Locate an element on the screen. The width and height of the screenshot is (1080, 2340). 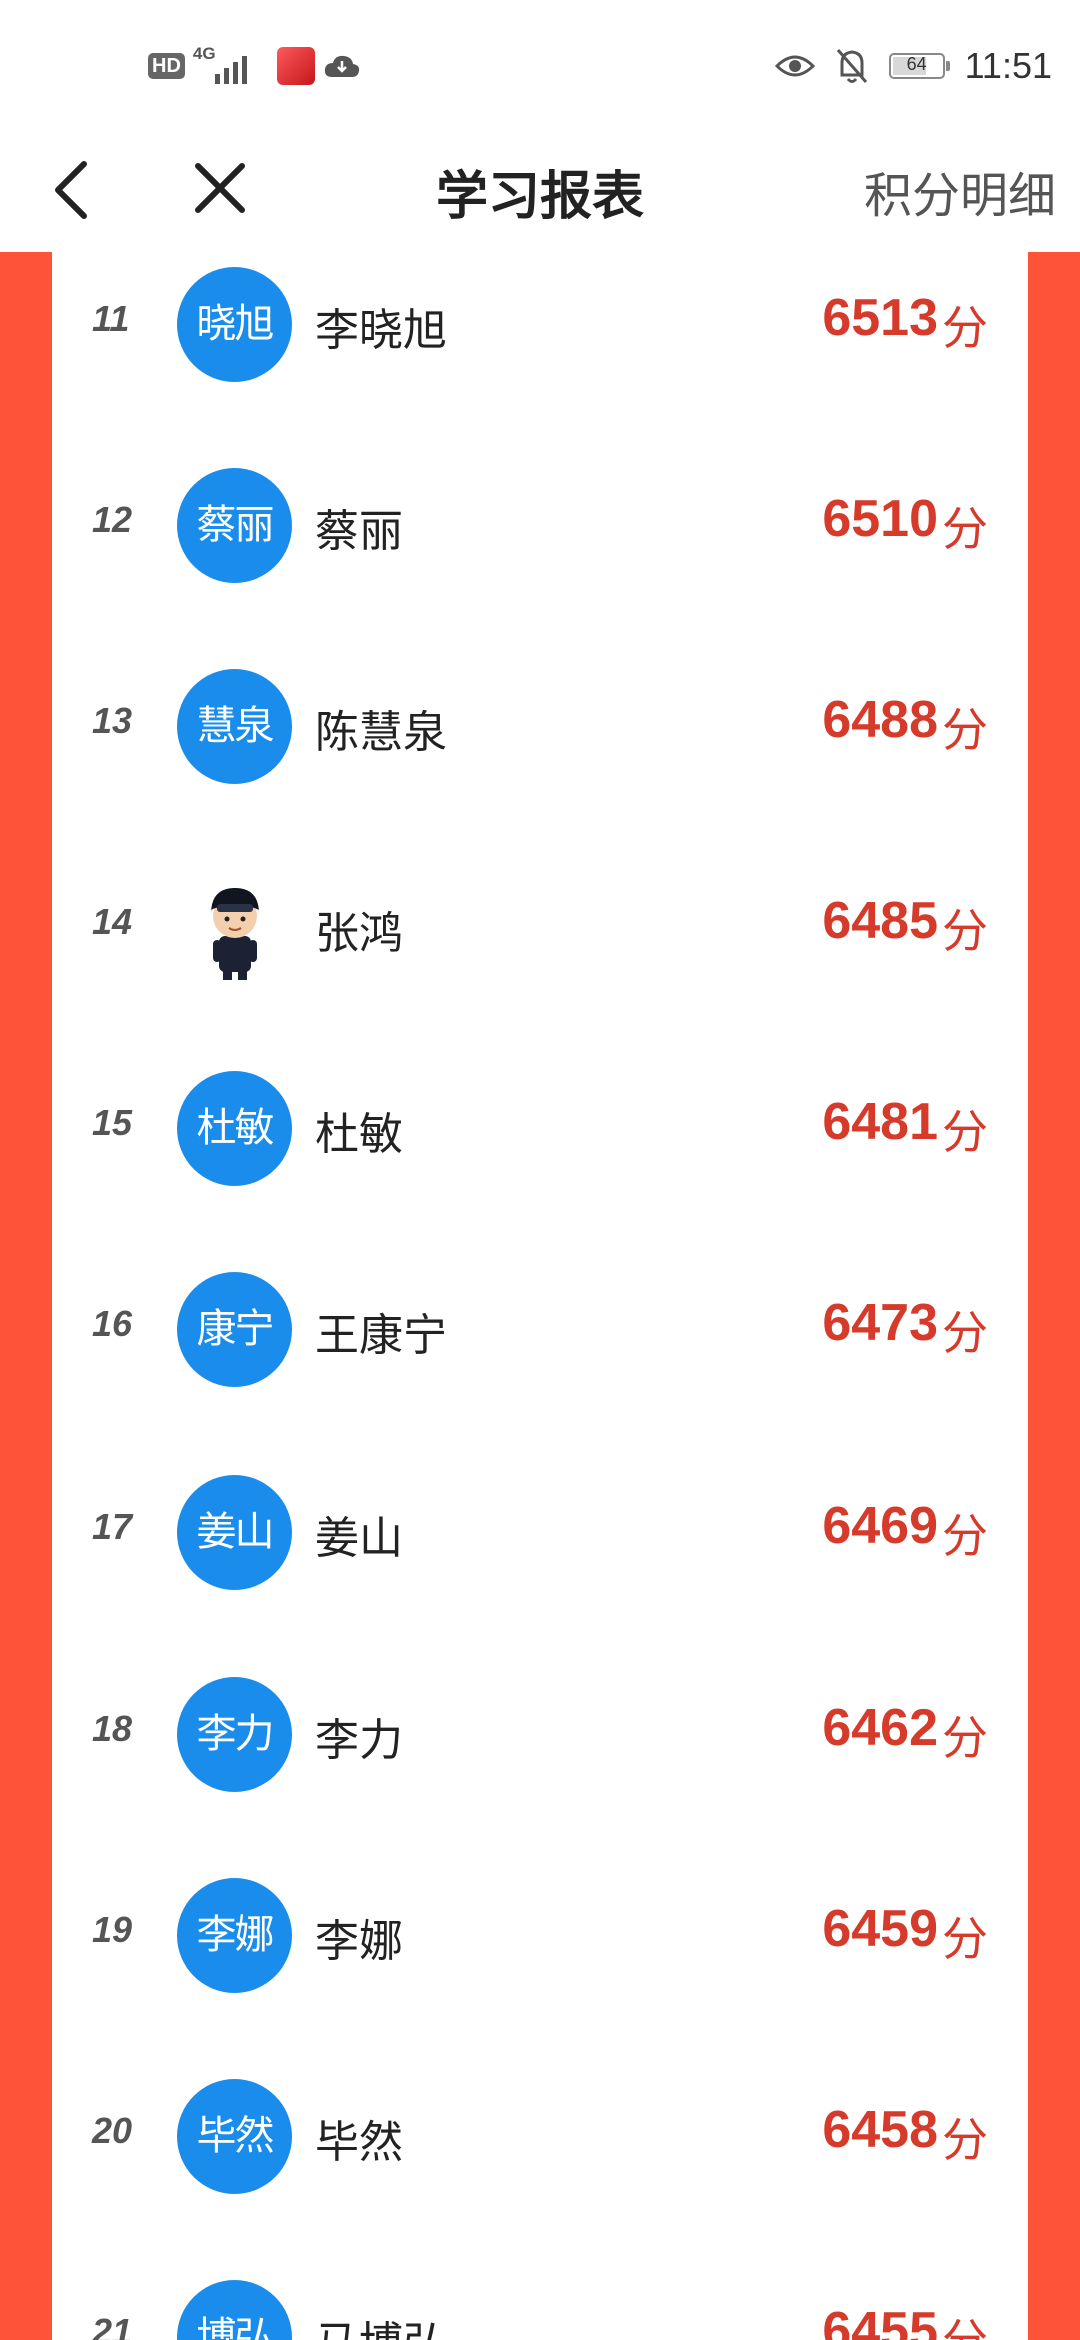
status-left-icons: HD 4G is located at coordinates (254, 65).